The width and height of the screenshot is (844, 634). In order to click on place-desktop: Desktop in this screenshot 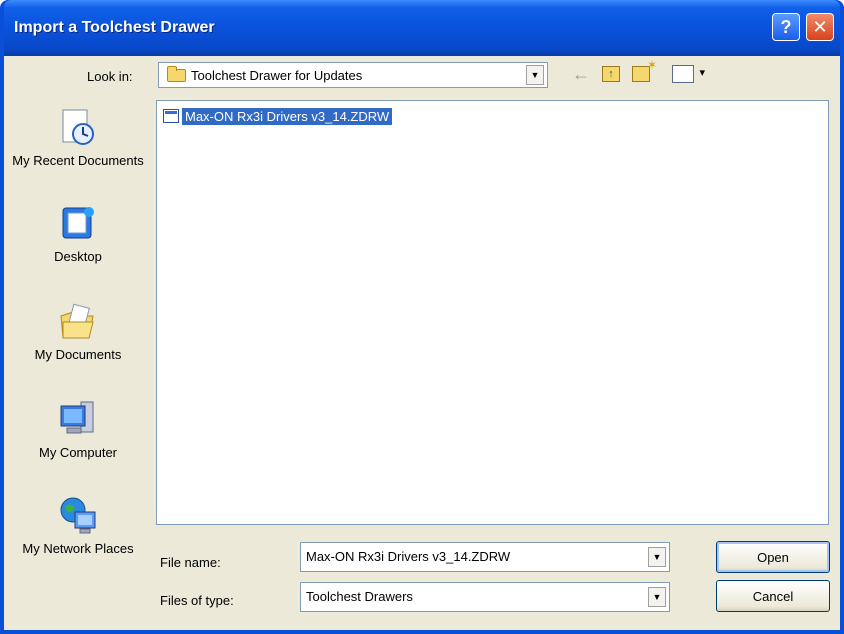, I will do `click(78, 234)`.